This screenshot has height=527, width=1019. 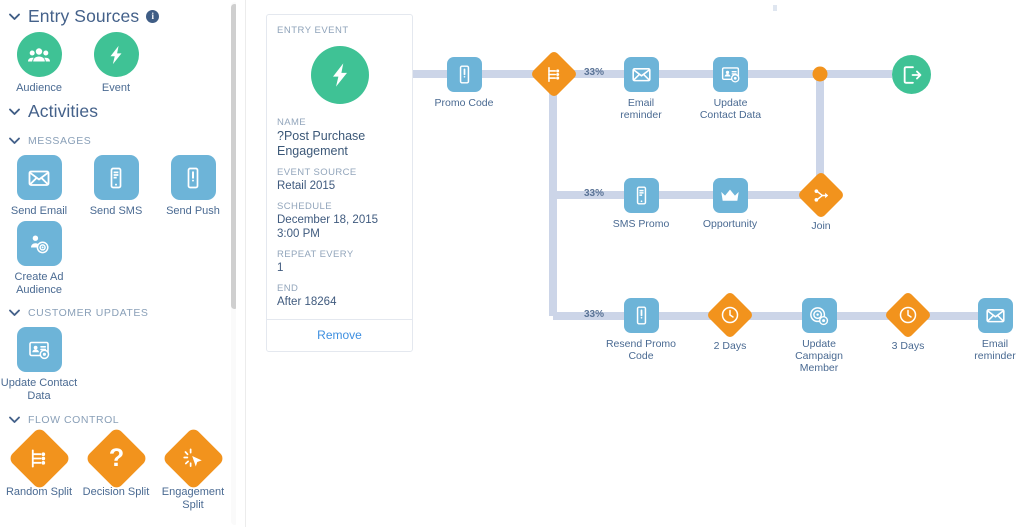 I want to click on flow-node-join: Join, so click(x=821, y=201).